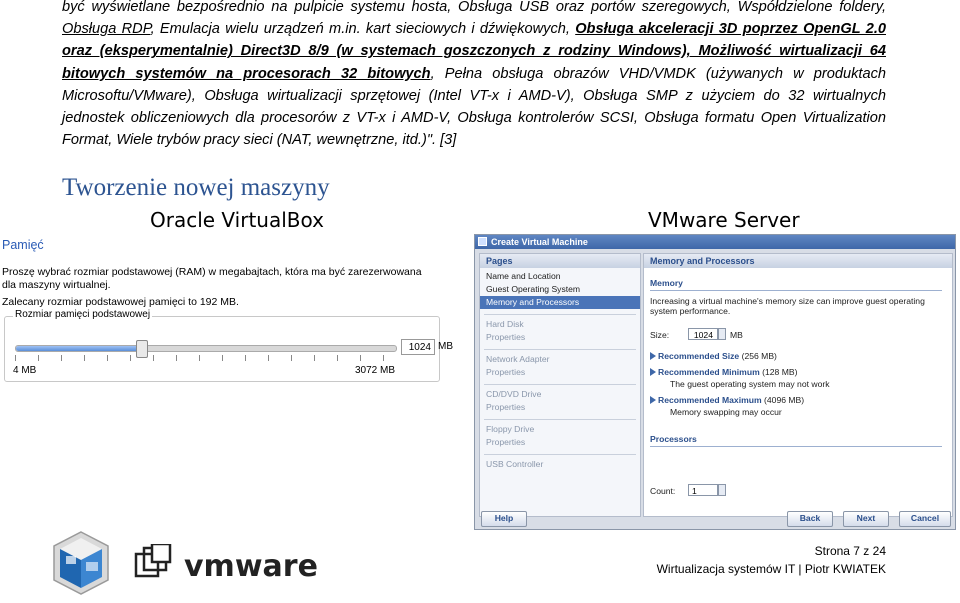  What do you see at coordinates (560, 359) in the screenshot?
I see `vm-page-network-adapter: Network Adapter` at bounding box center [560, 359].